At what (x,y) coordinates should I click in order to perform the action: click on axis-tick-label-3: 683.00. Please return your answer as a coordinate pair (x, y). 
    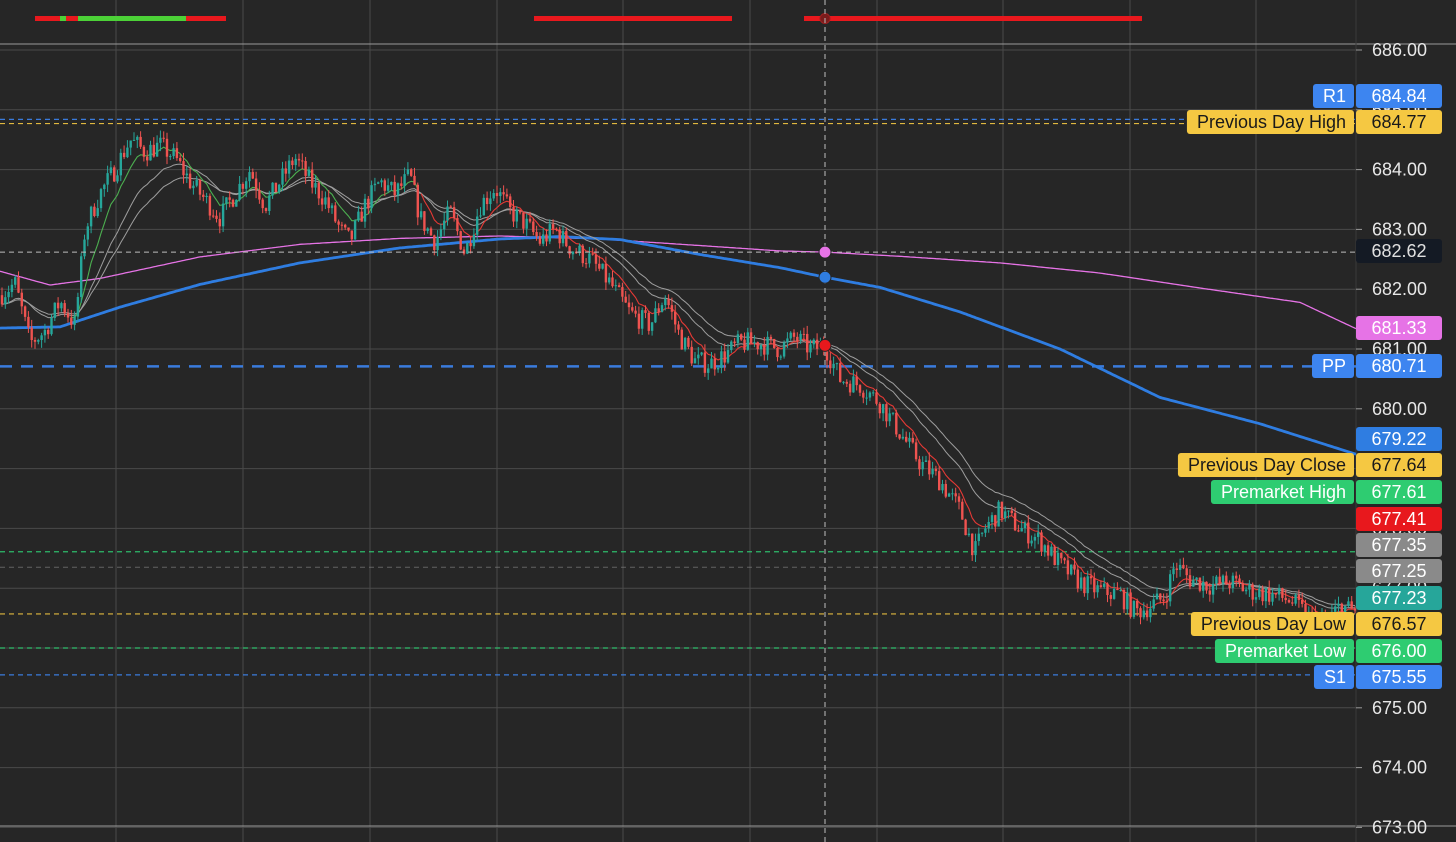
    Looking at the image, I should click on (1399, 229).